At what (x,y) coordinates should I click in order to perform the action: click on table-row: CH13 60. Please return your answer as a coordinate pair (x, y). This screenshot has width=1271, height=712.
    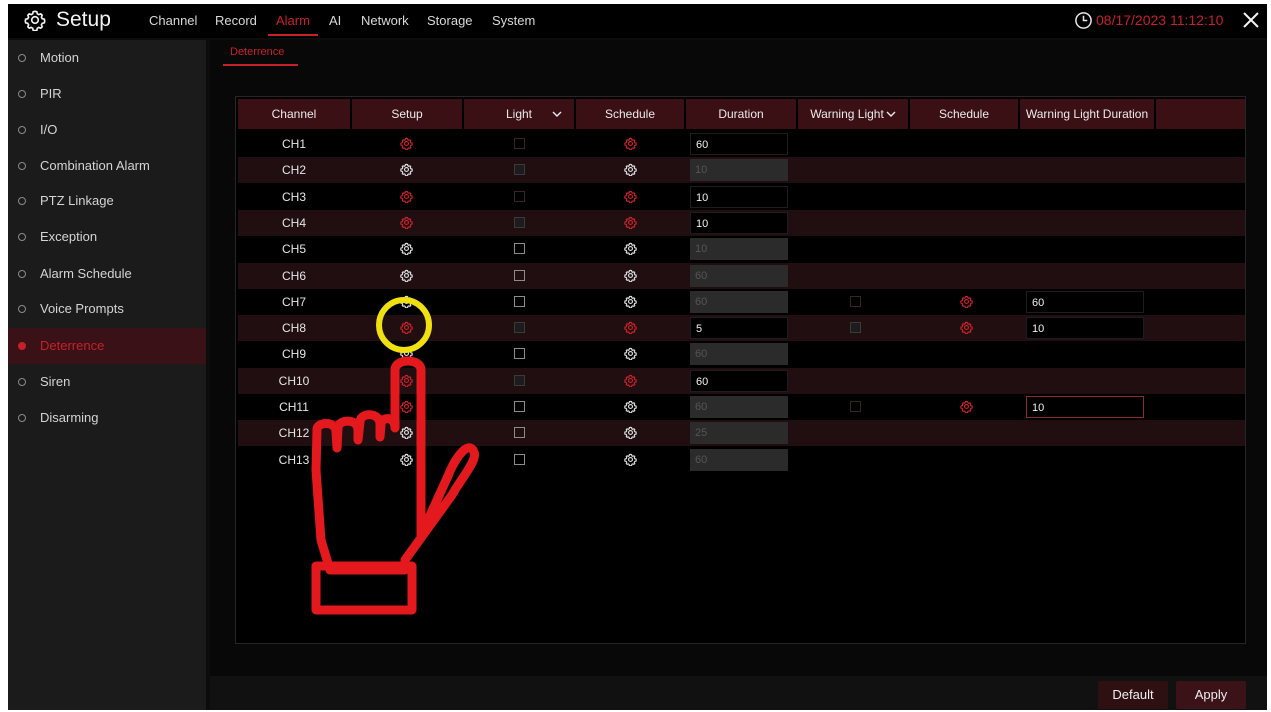
    Looking at the image, I should click on (741, 459).